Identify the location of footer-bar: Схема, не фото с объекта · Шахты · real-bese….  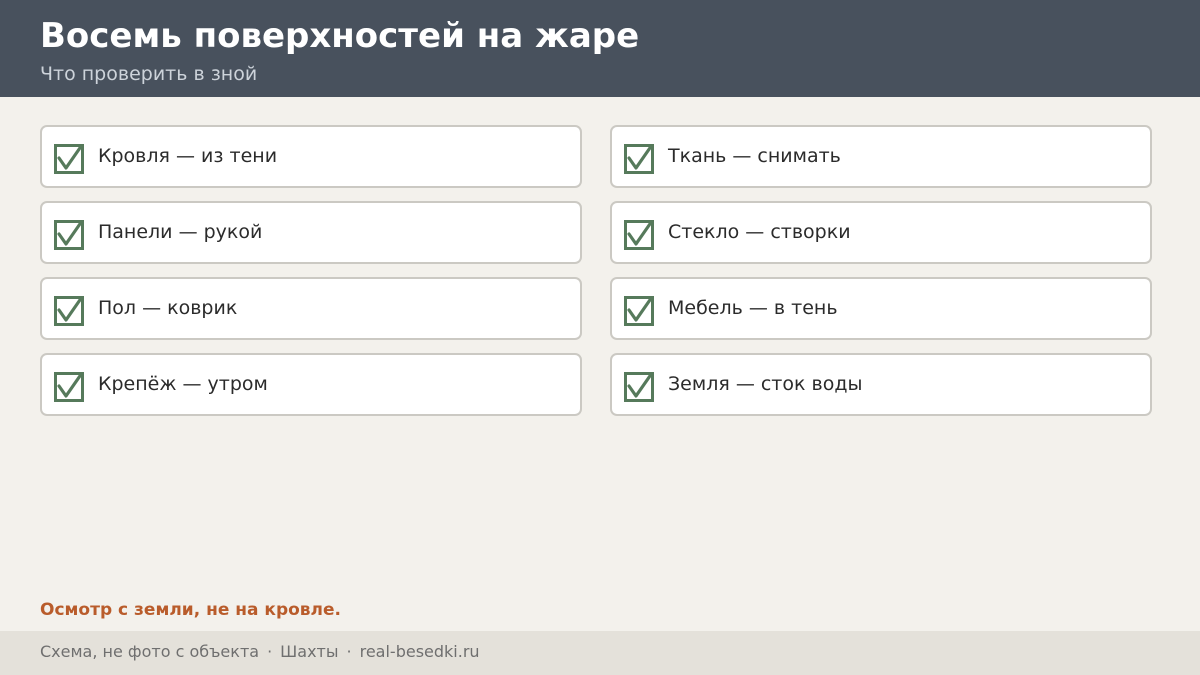
(600, 653).